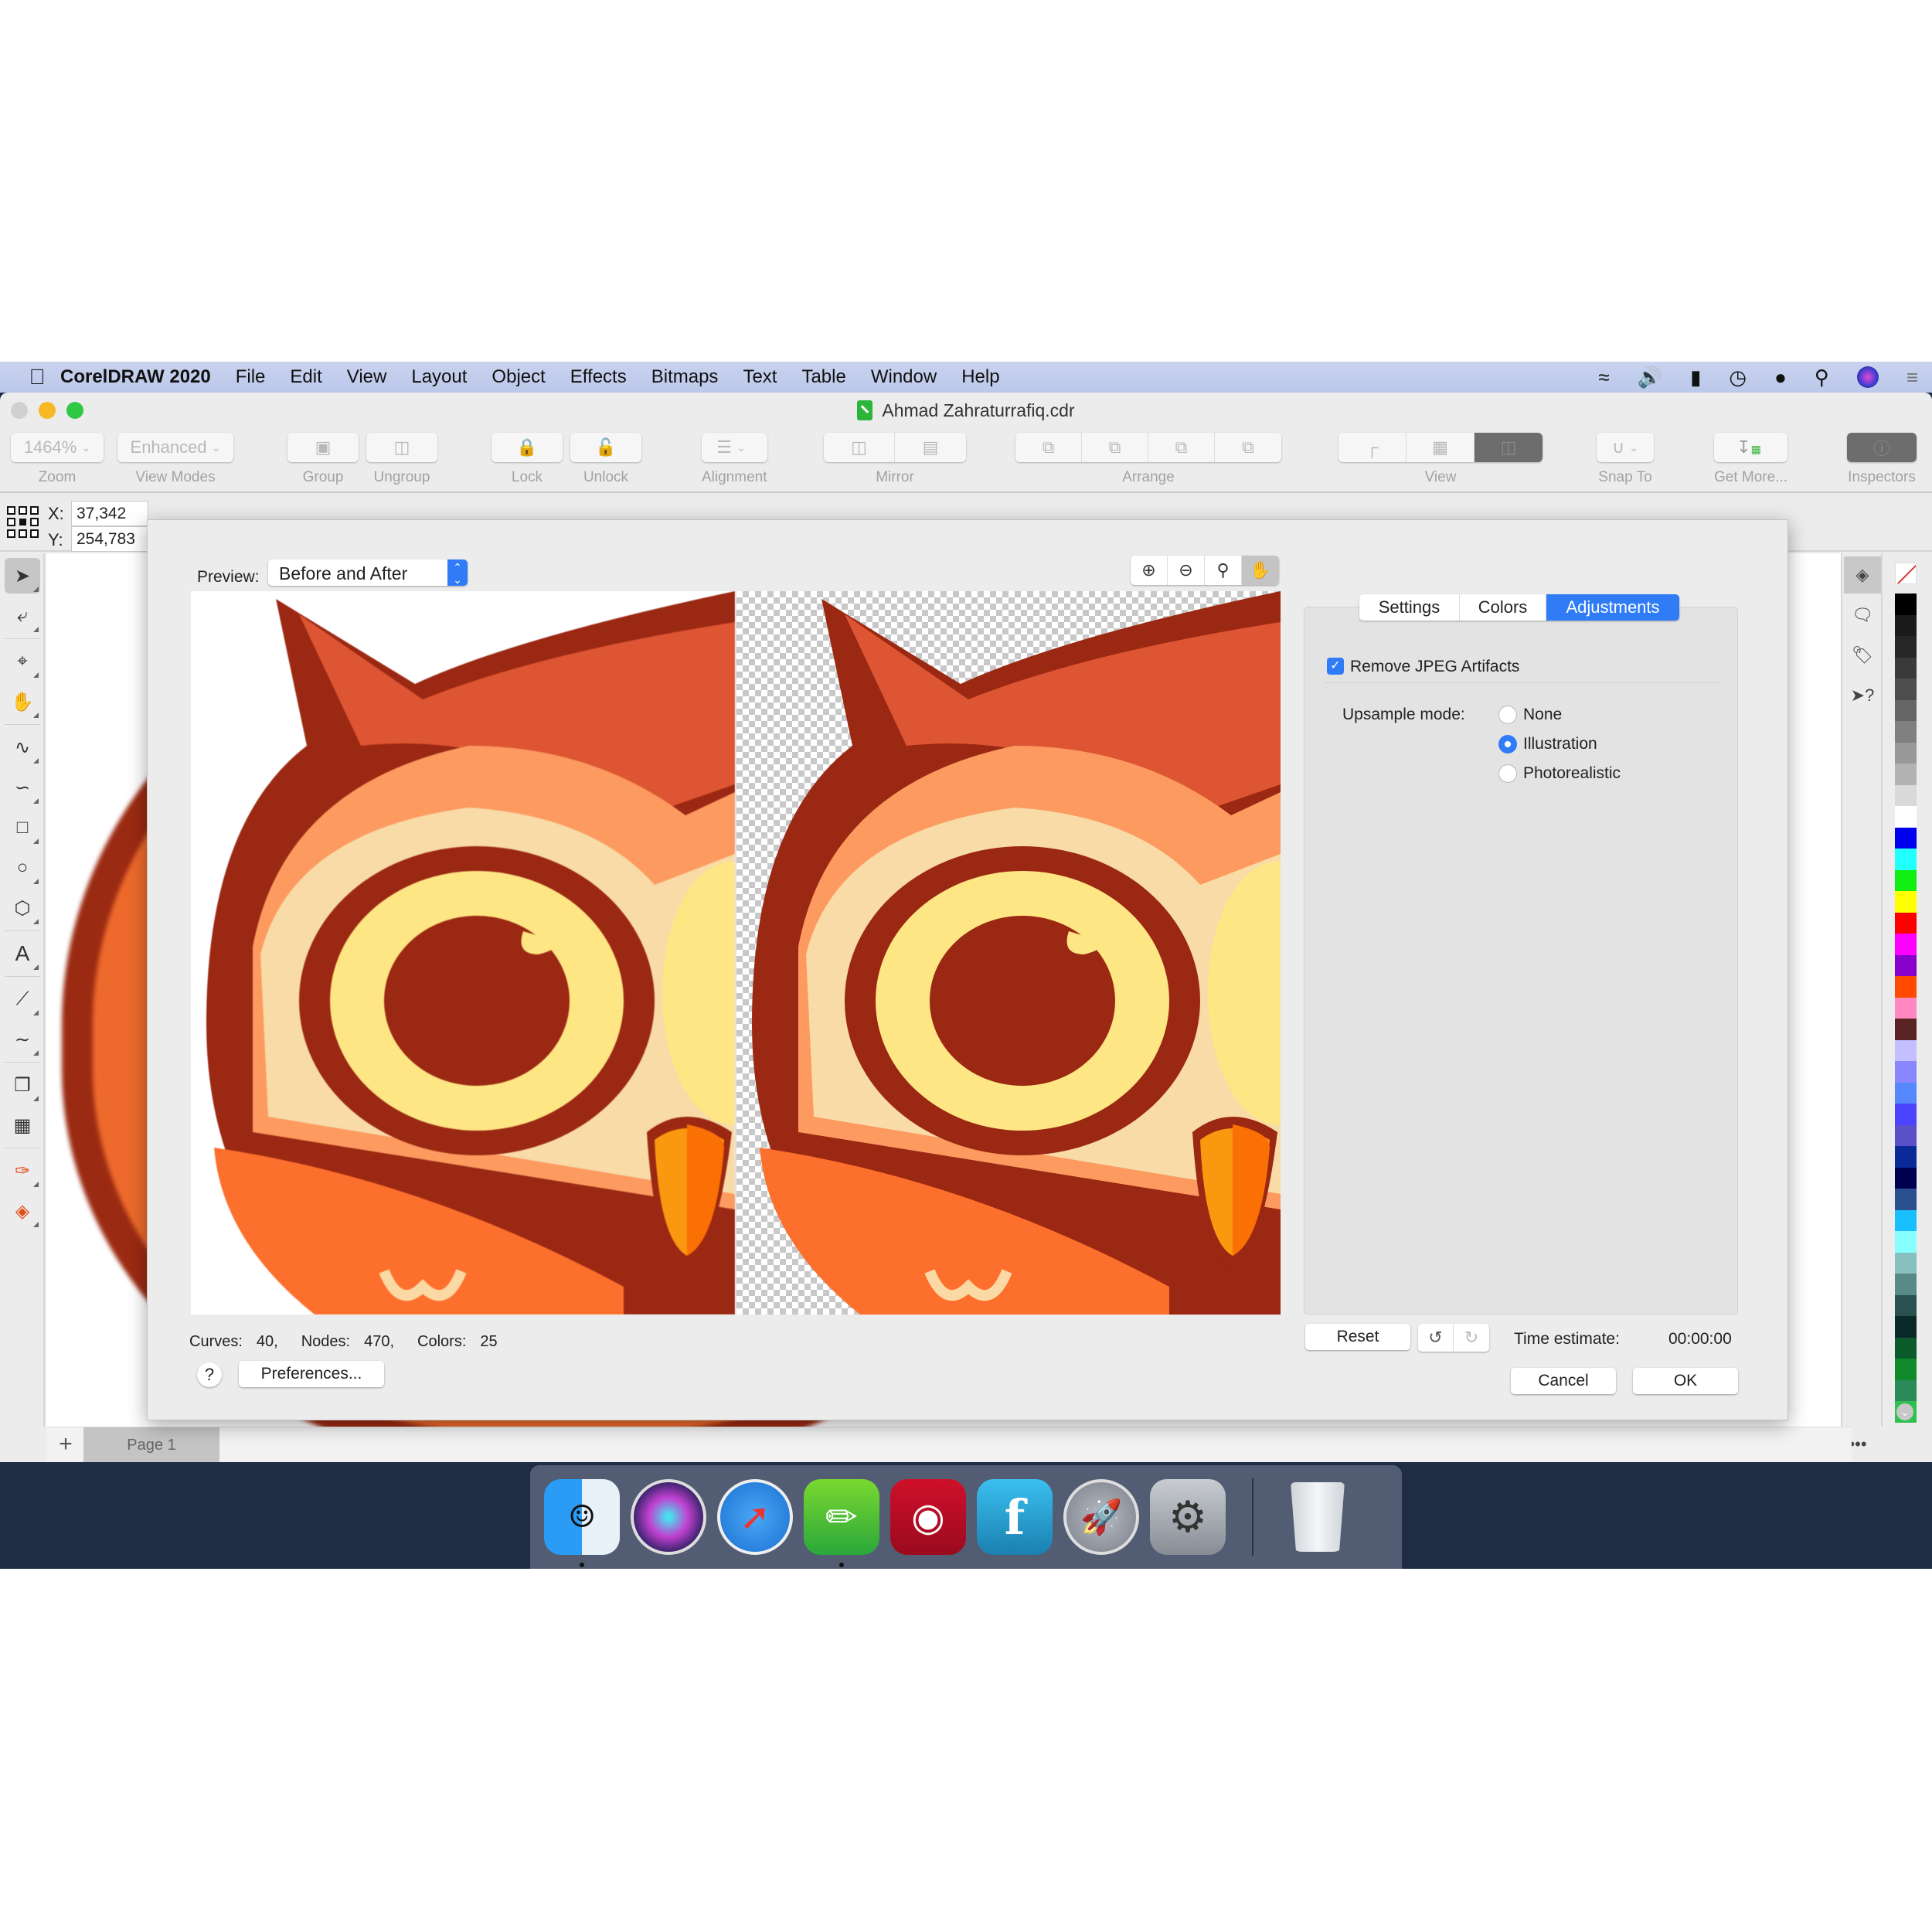 The height and width of the screenshot is (1932, 1932). What do you see at coordinates (1906, 574) in the screenshot?
I see `no-color-swatch` at bounding box center [1906, 574].